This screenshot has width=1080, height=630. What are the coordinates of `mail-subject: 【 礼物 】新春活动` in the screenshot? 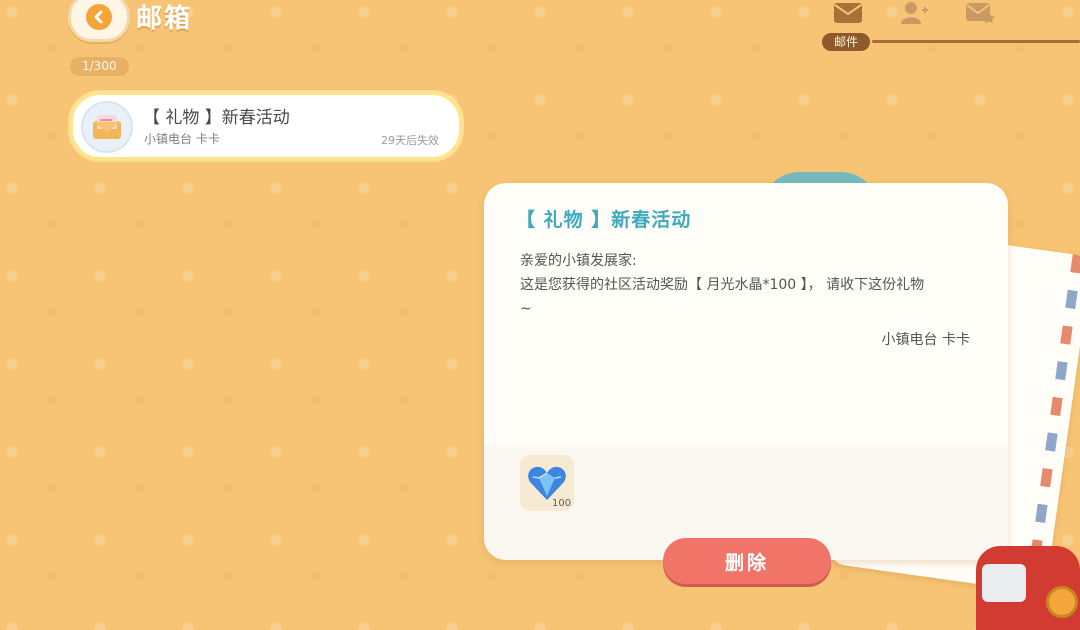 It's located at (216, 118).